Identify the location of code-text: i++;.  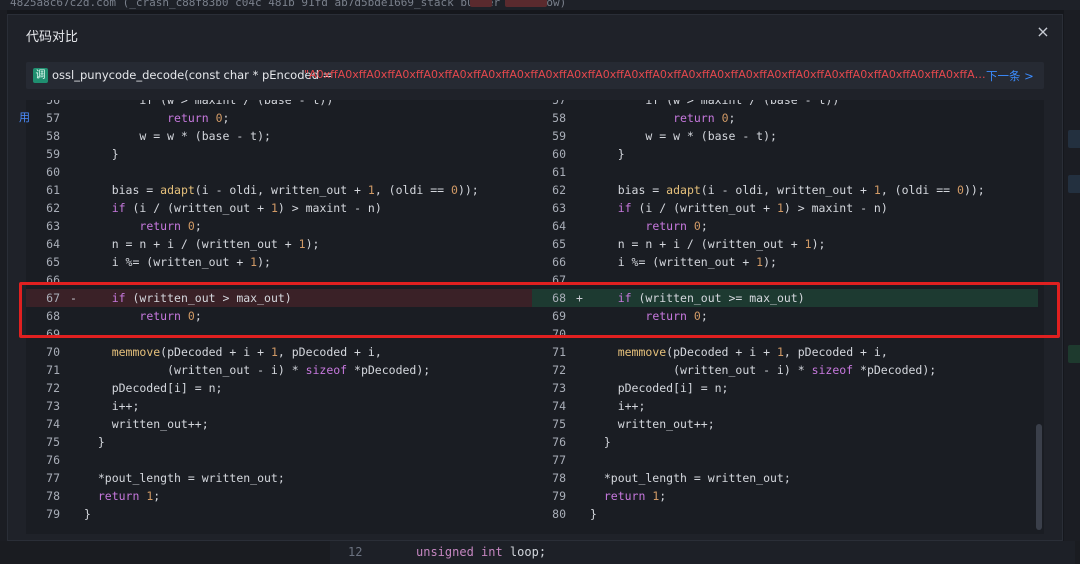
(112, 406).